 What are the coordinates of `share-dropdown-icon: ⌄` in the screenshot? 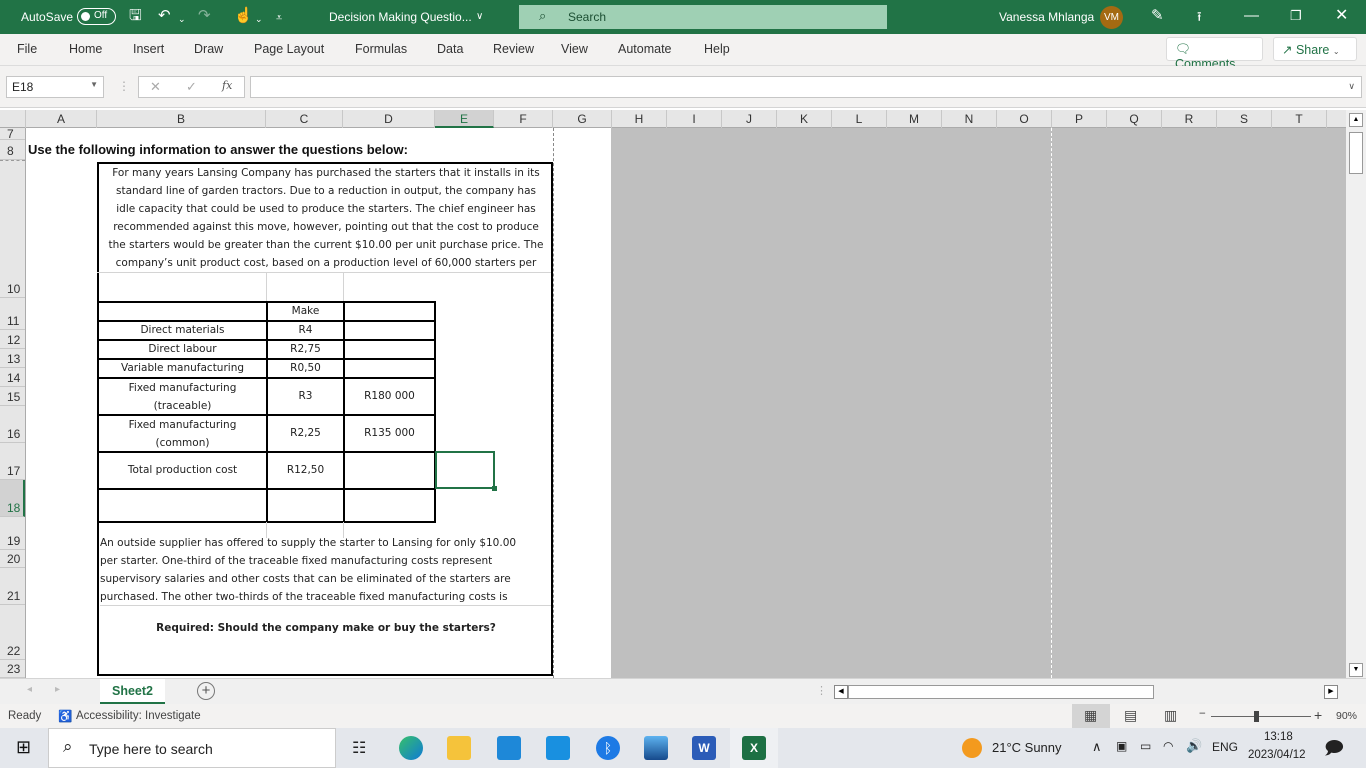 It's located at (1336, 51).